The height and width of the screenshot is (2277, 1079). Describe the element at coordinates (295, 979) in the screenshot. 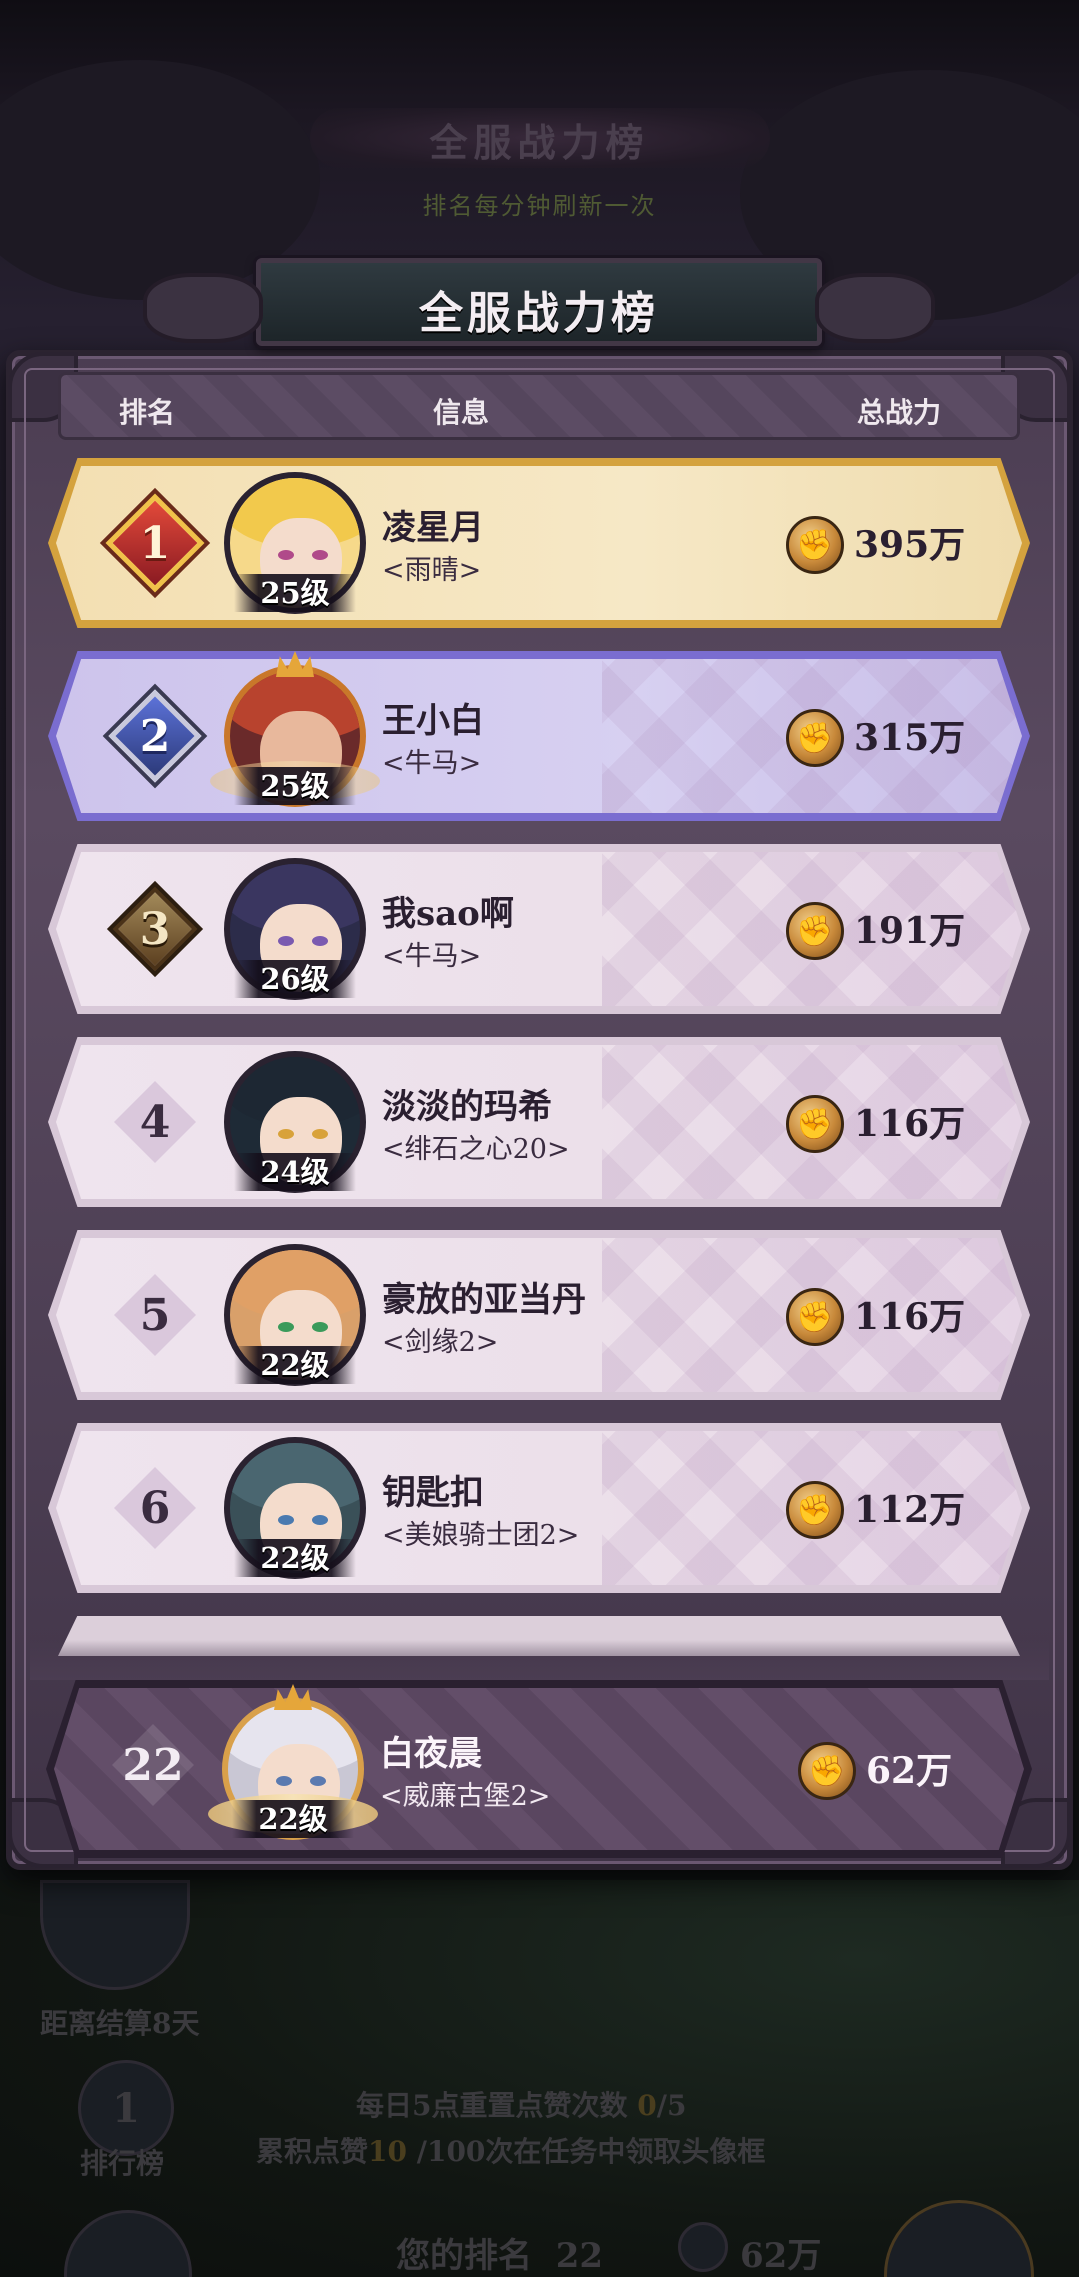

I see `level-tag: 26级` at that location.